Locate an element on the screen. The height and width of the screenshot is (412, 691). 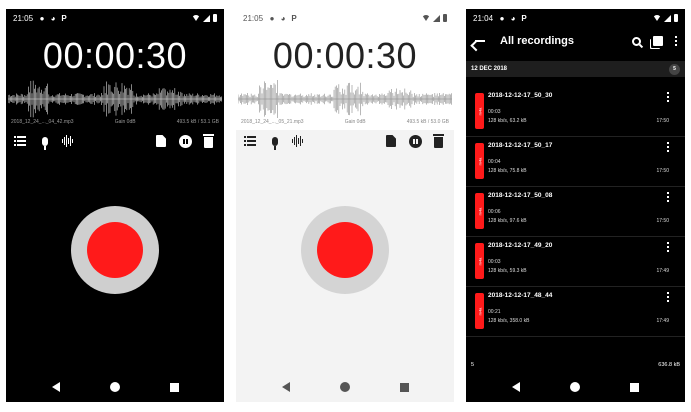
file-name: 2018_12_24_..._05_21.mp3 is located at coordinates (272, 122).